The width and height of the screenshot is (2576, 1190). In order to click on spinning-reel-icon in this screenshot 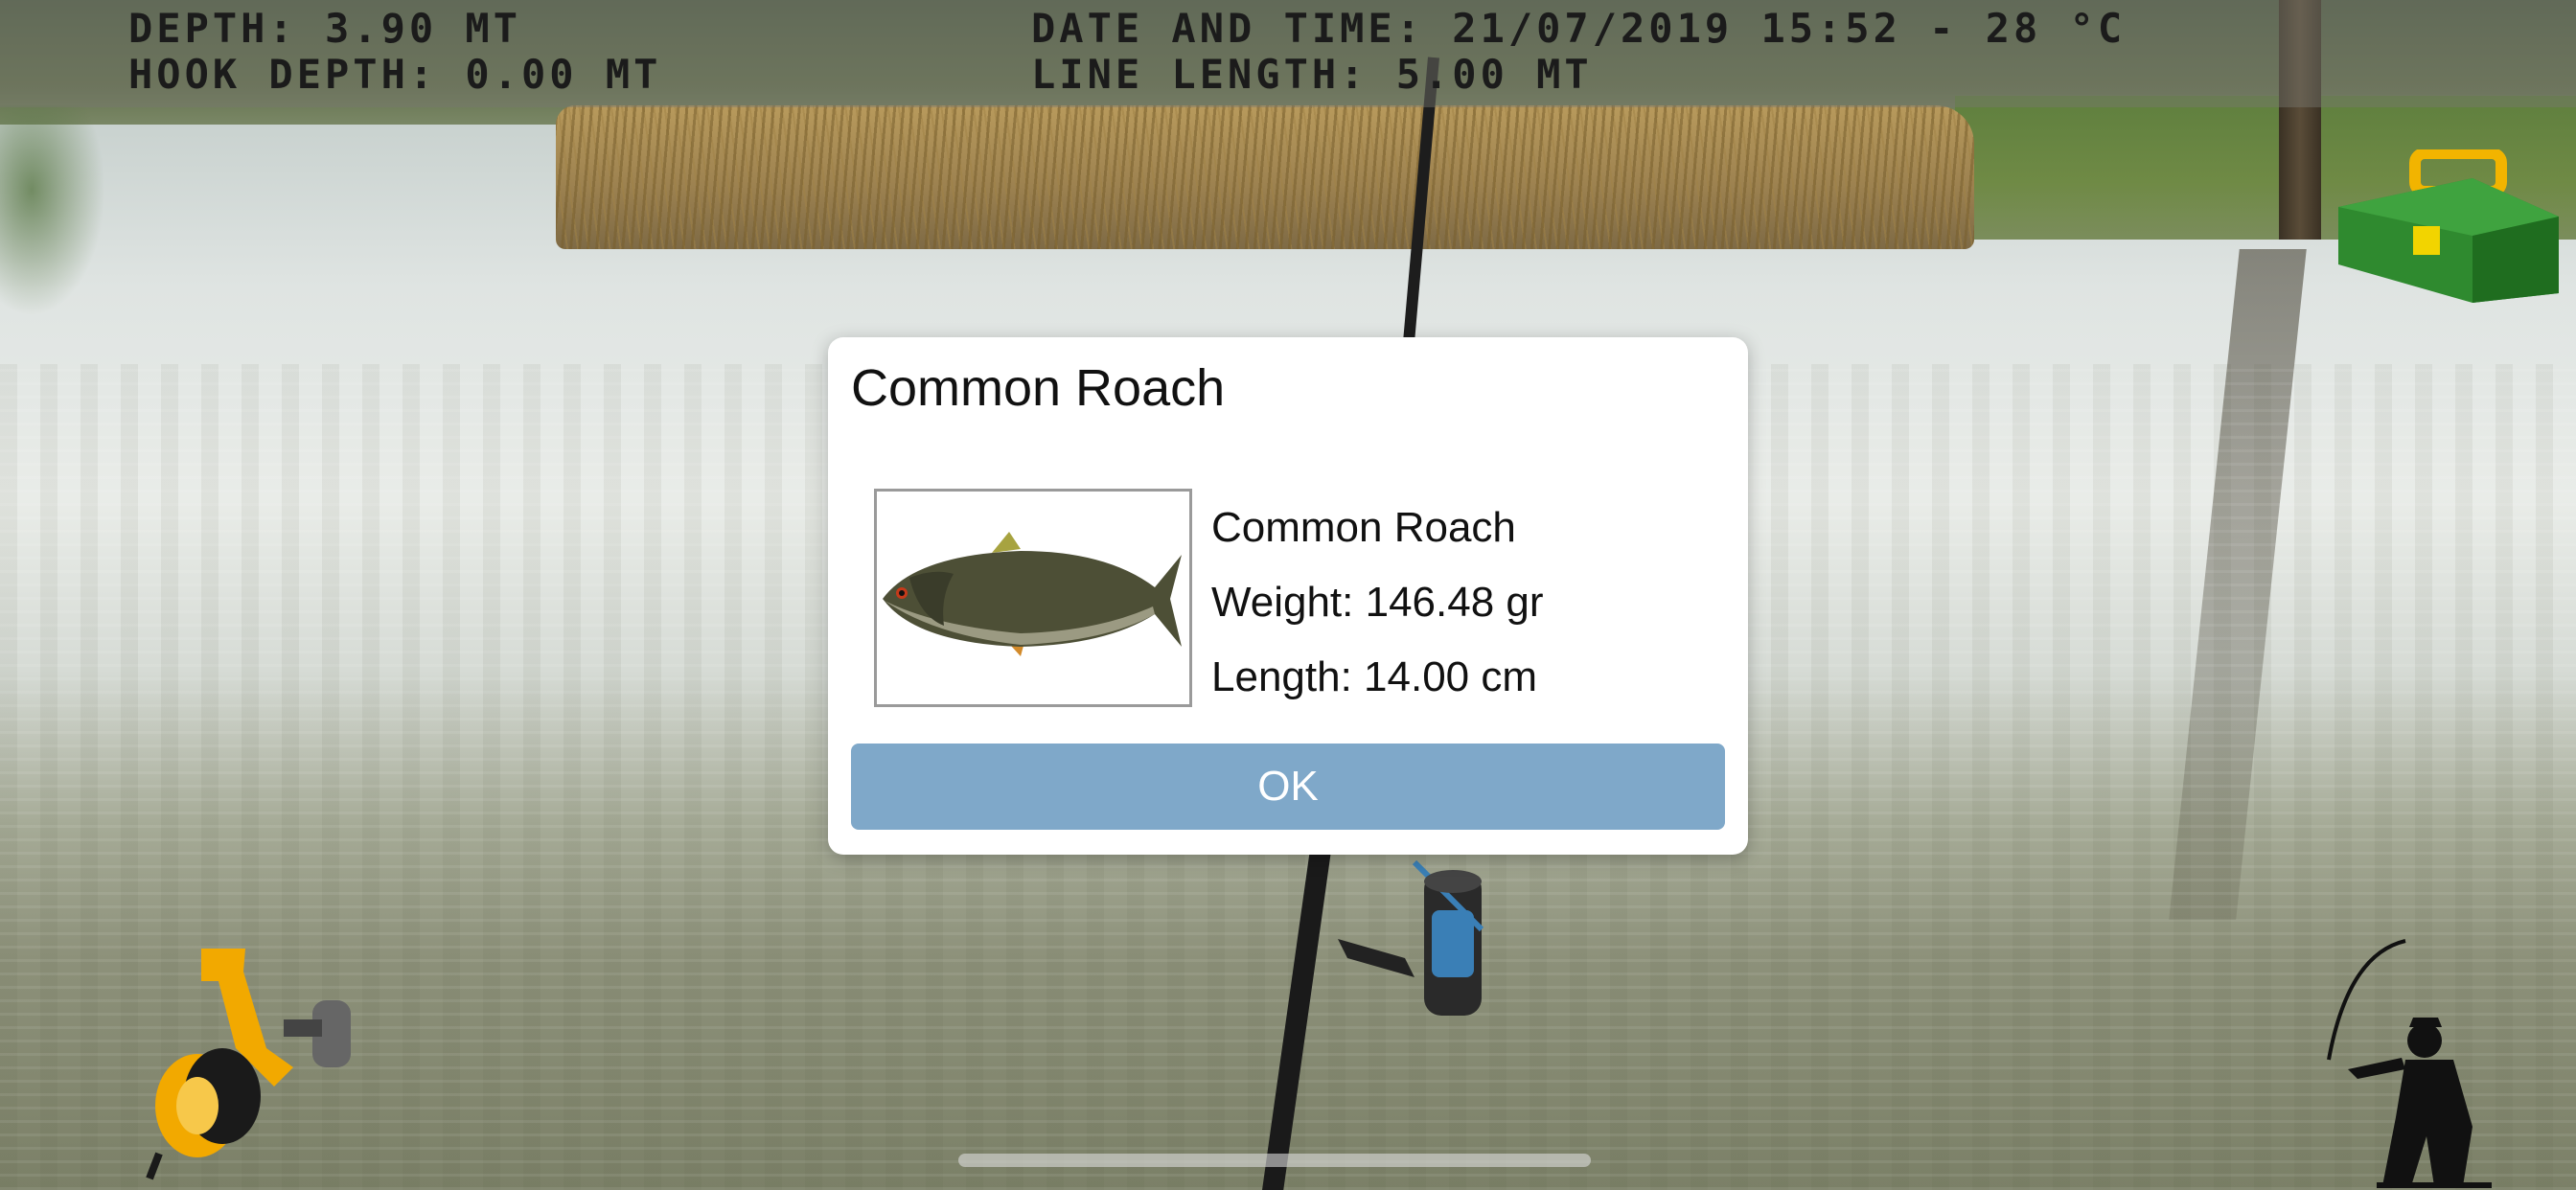, I will do `click(250, 1065)`.